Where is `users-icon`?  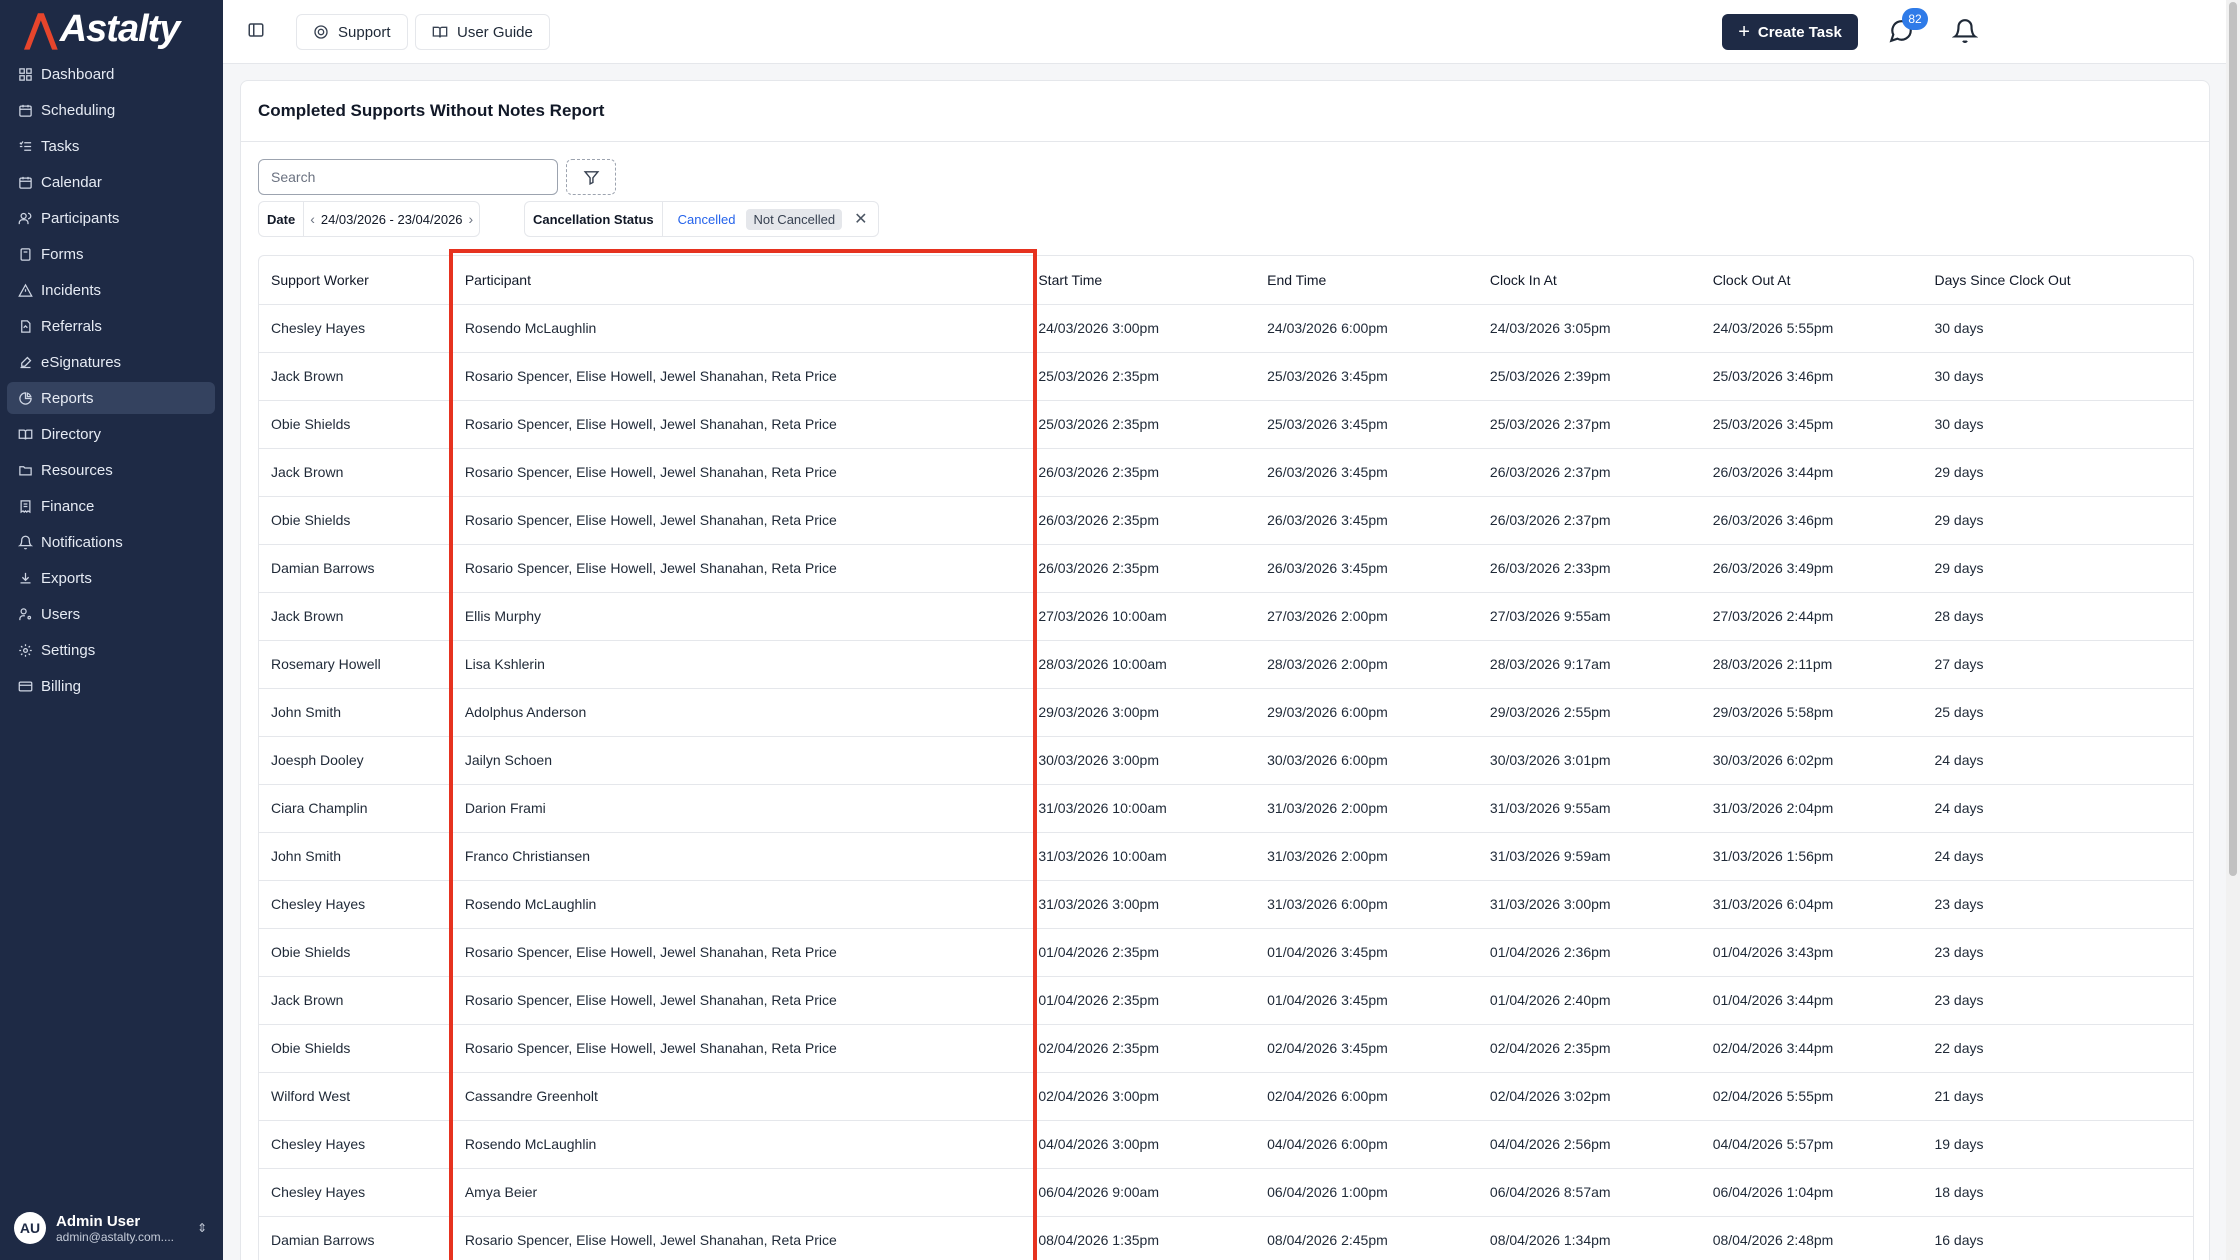 users-icon is located at coordinates (25, 218).